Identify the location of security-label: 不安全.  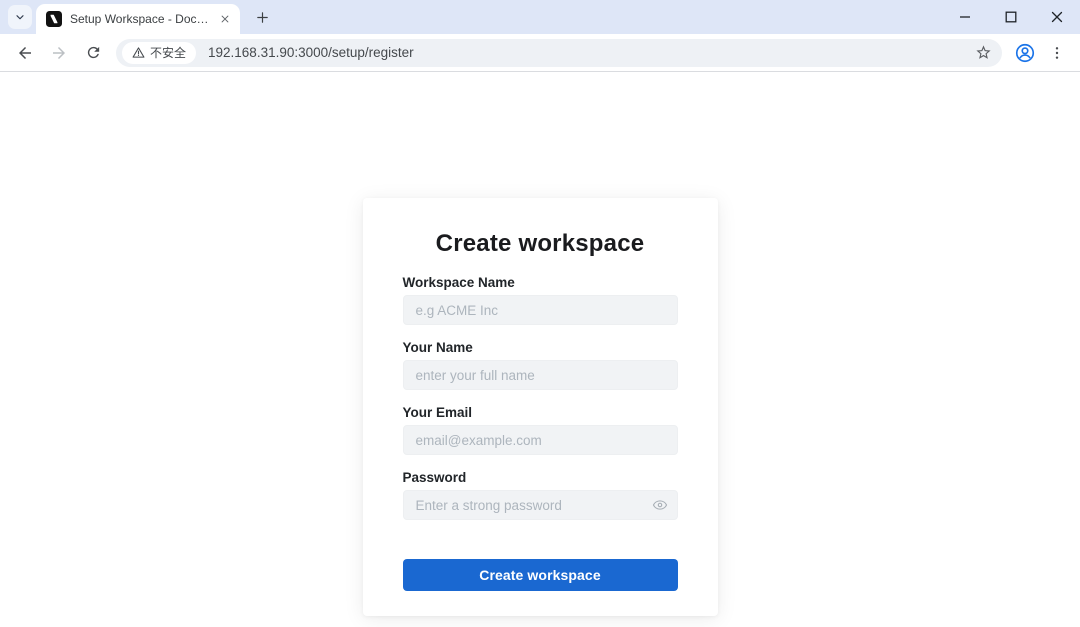
(168, 53).